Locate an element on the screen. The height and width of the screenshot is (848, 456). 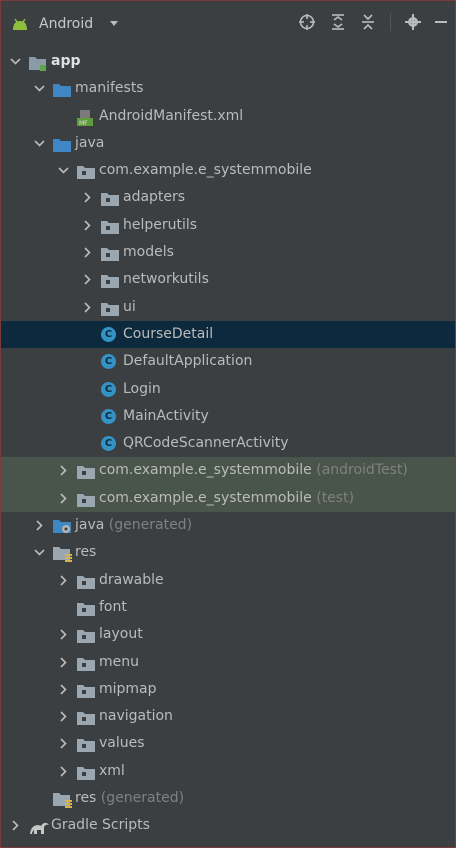
tree-item: mipmap is located at coordinates (228, 689).